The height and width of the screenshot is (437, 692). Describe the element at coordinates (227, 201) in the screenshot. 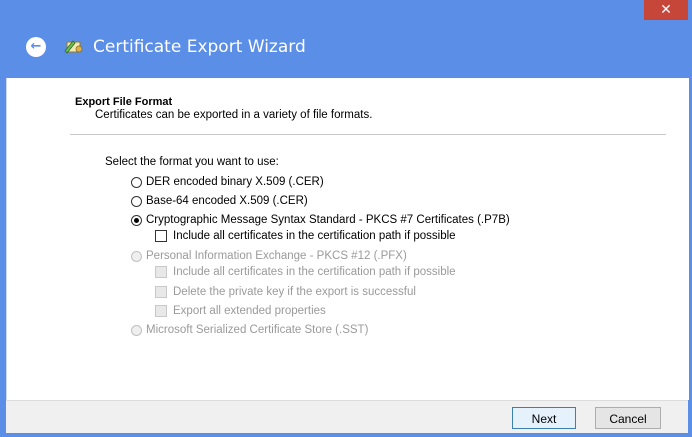

I see `radio-base64-label: Base-64 encoded X.509 (.CER)` at that location.